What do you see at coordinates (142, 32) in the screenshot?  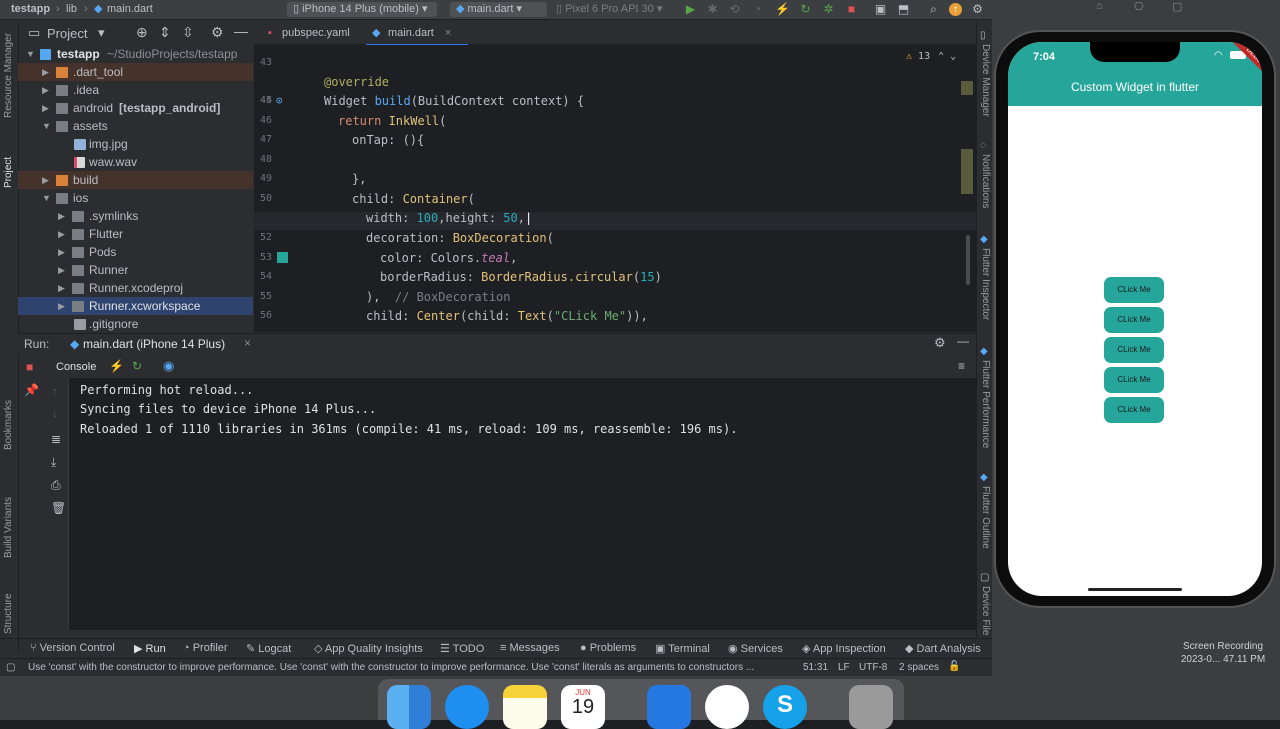 I see `locate-icon: ⊕` at bounding box center [142, 32].